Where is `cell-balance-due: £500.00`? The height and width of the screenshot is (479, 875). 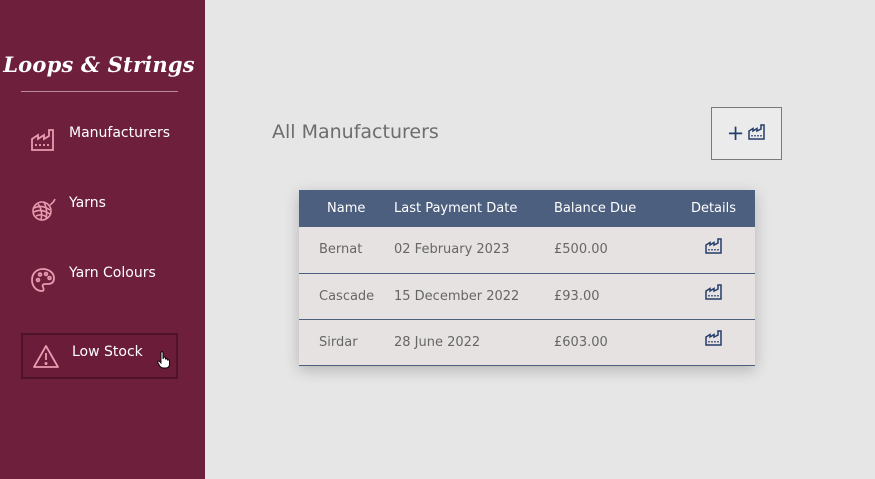
cell-balance-due: £500.00 is located at coordinates (581, 250).